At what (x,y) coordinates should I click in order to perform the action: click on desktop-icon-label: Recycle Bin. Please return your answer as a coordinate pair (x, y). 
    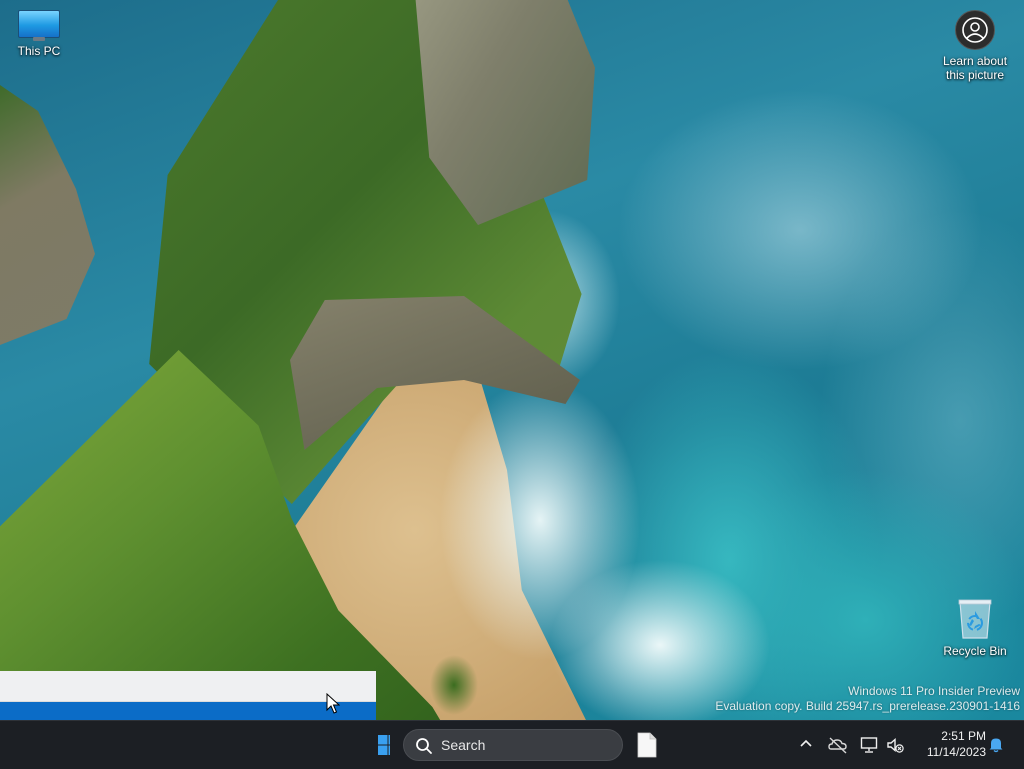
    Looking at the image, I should click on (975, 651).